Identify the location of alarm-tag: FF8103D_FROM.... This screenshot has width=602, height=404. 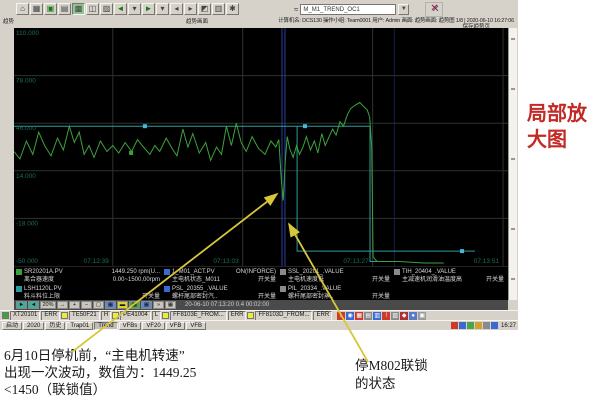
(284, 315).